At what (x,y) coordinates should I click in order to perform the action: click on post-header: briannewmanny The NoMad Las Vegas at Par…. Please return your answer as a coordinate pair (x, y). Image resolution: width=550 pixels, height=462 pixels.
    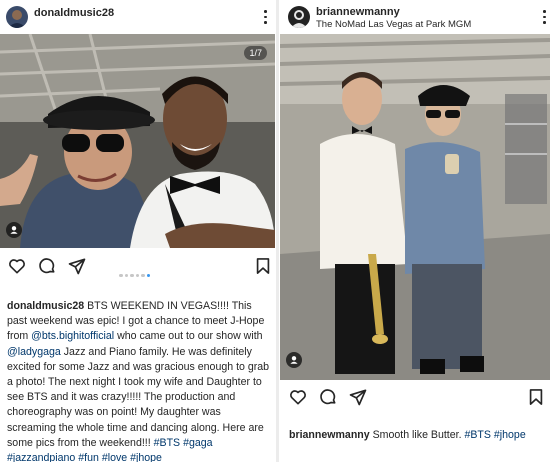
    Looking at the image, I should click on (415, 17).